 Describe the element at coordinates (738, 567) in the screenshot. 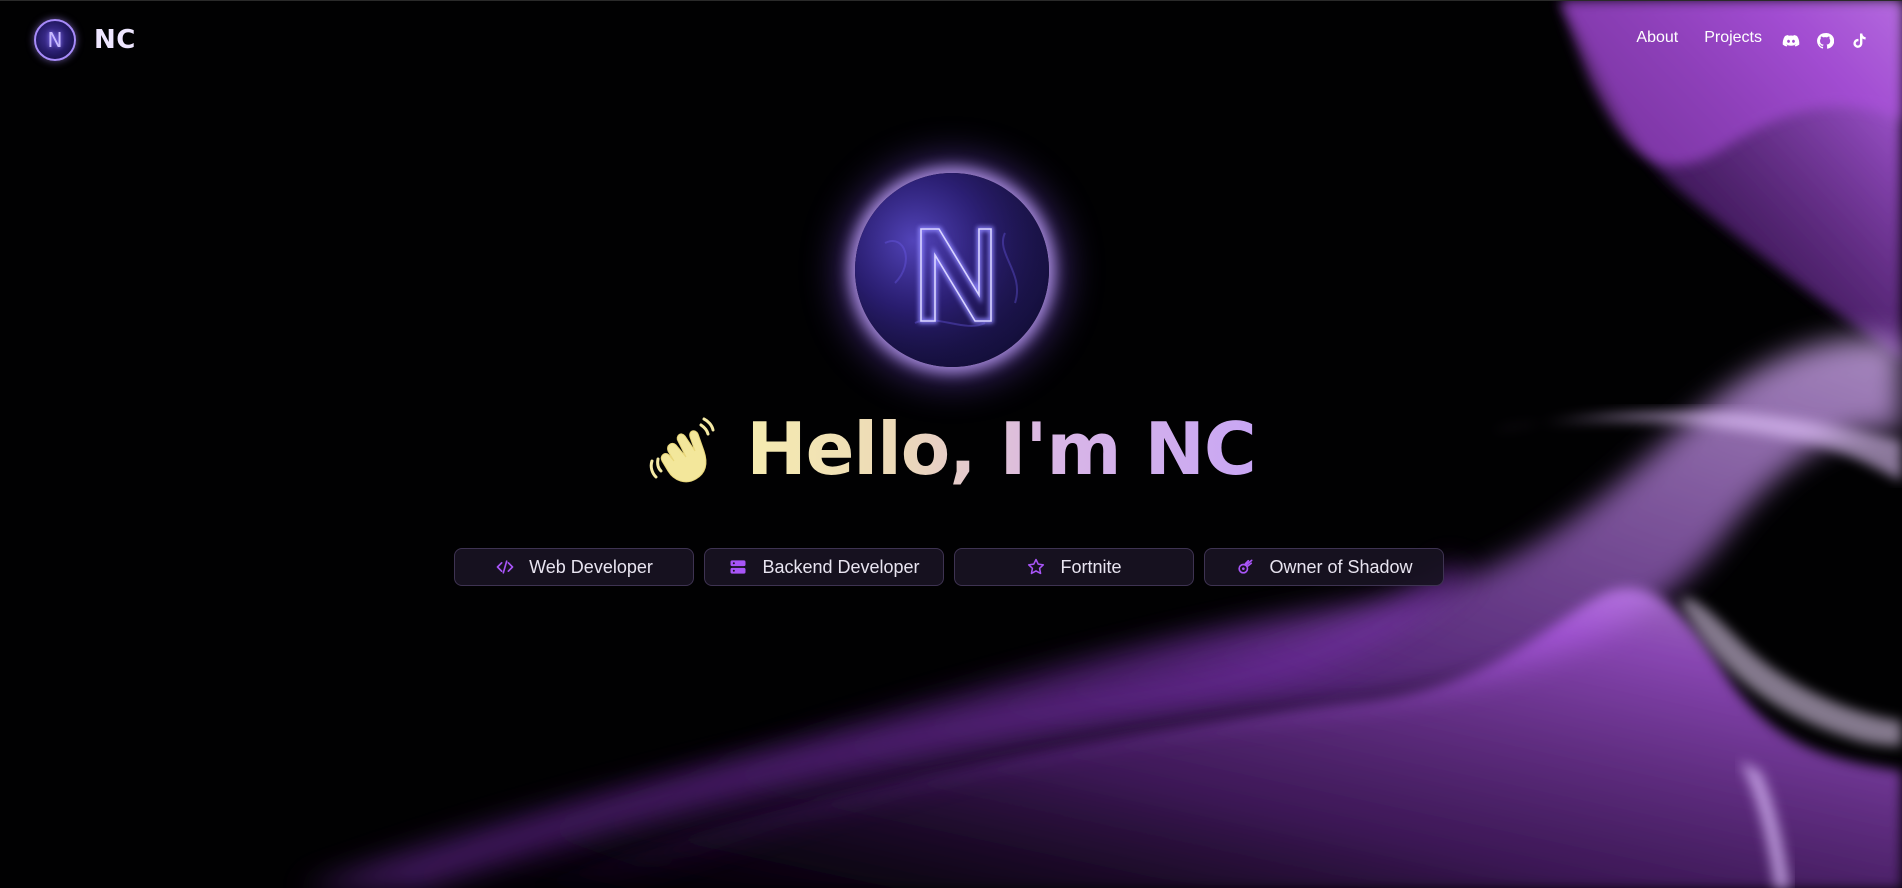

I see `server-icon` at that location.